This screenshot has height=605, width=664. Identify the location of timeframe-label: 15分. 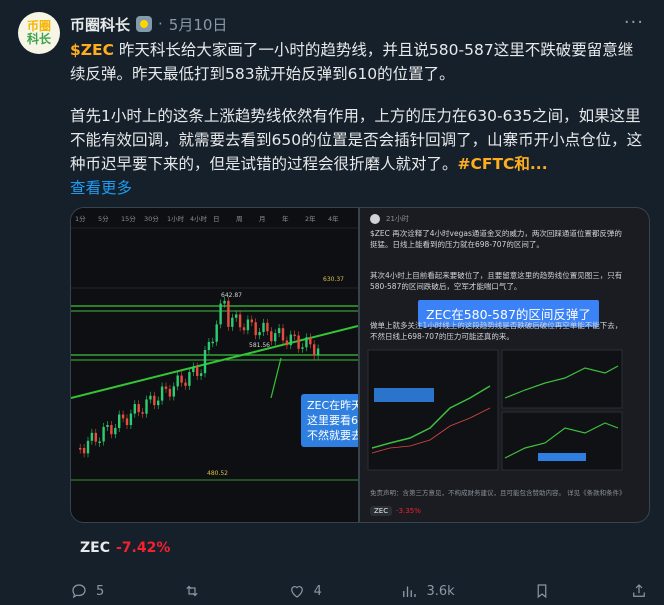
(128, 218).